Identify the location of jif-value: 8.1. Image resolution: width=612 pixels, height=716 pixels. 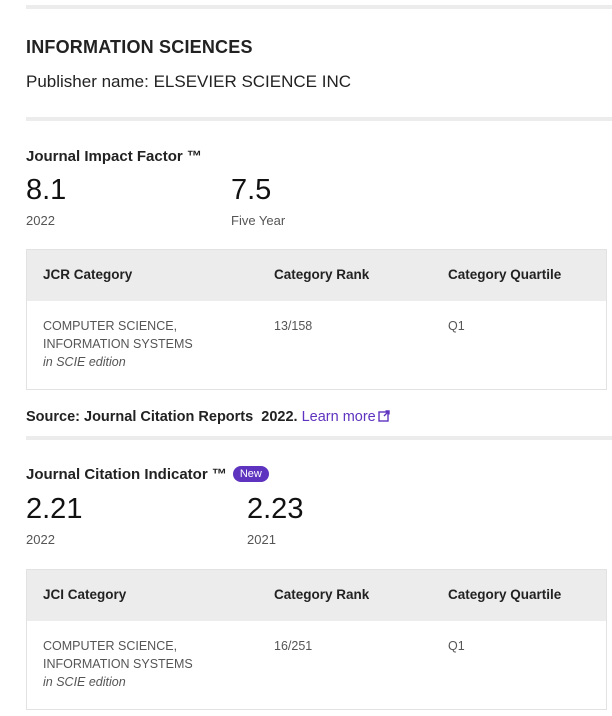
(46, 190).